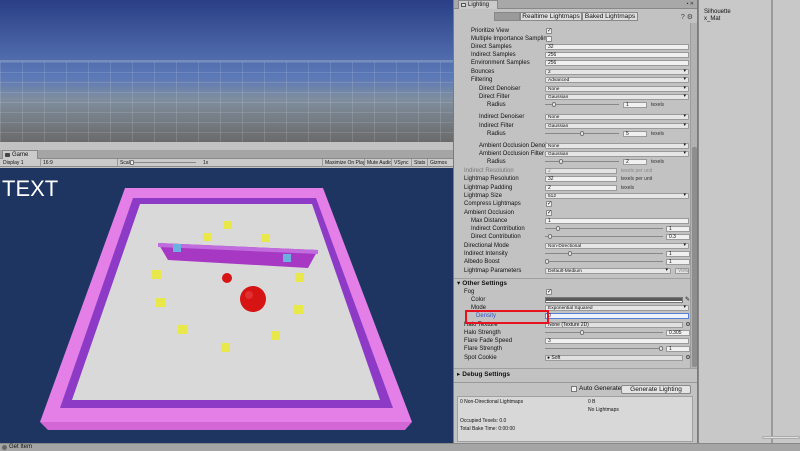  I want to click on halo-texture-field: None (Texture 2D), so click(614, 325).